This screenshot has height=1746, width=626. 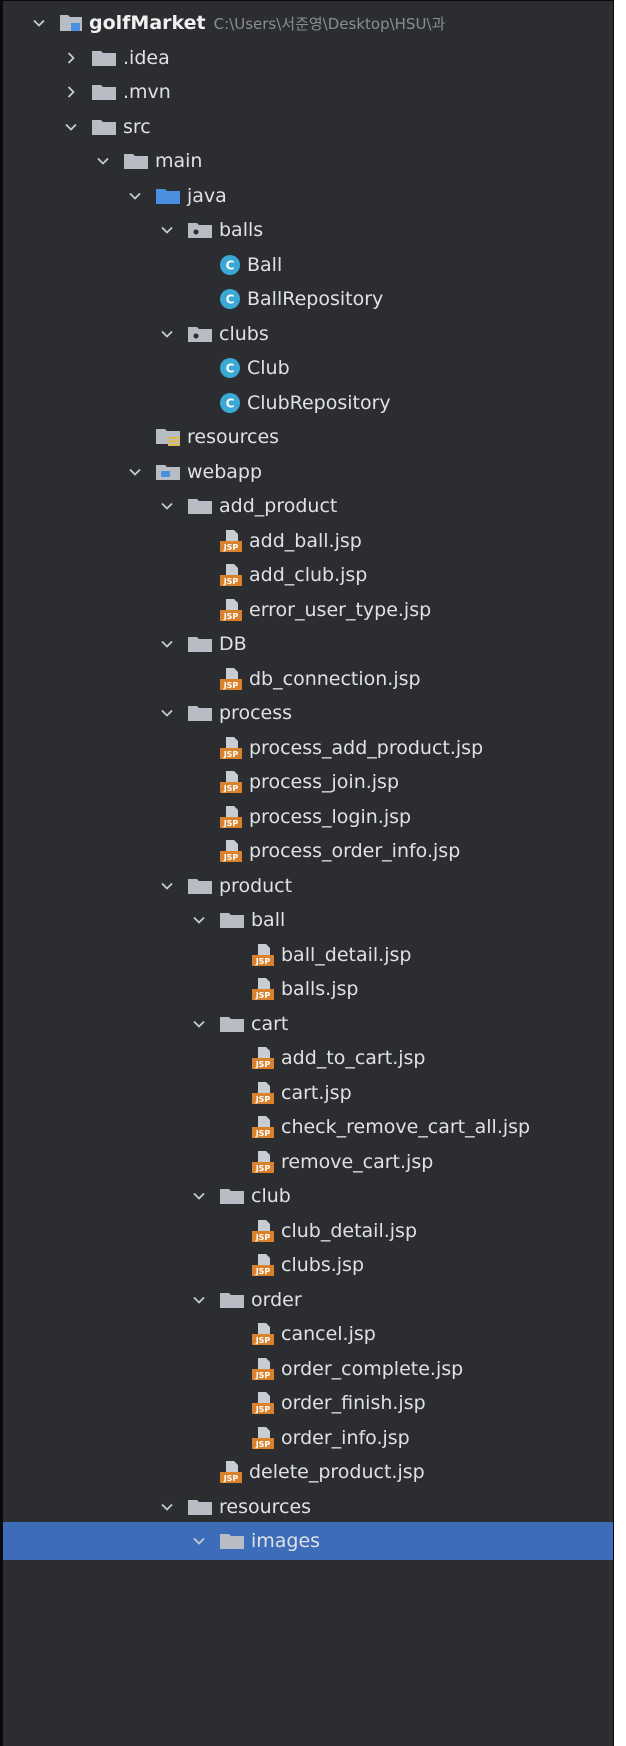 I want to click on tree-item-club: C Club, so click(x=308, y=368).